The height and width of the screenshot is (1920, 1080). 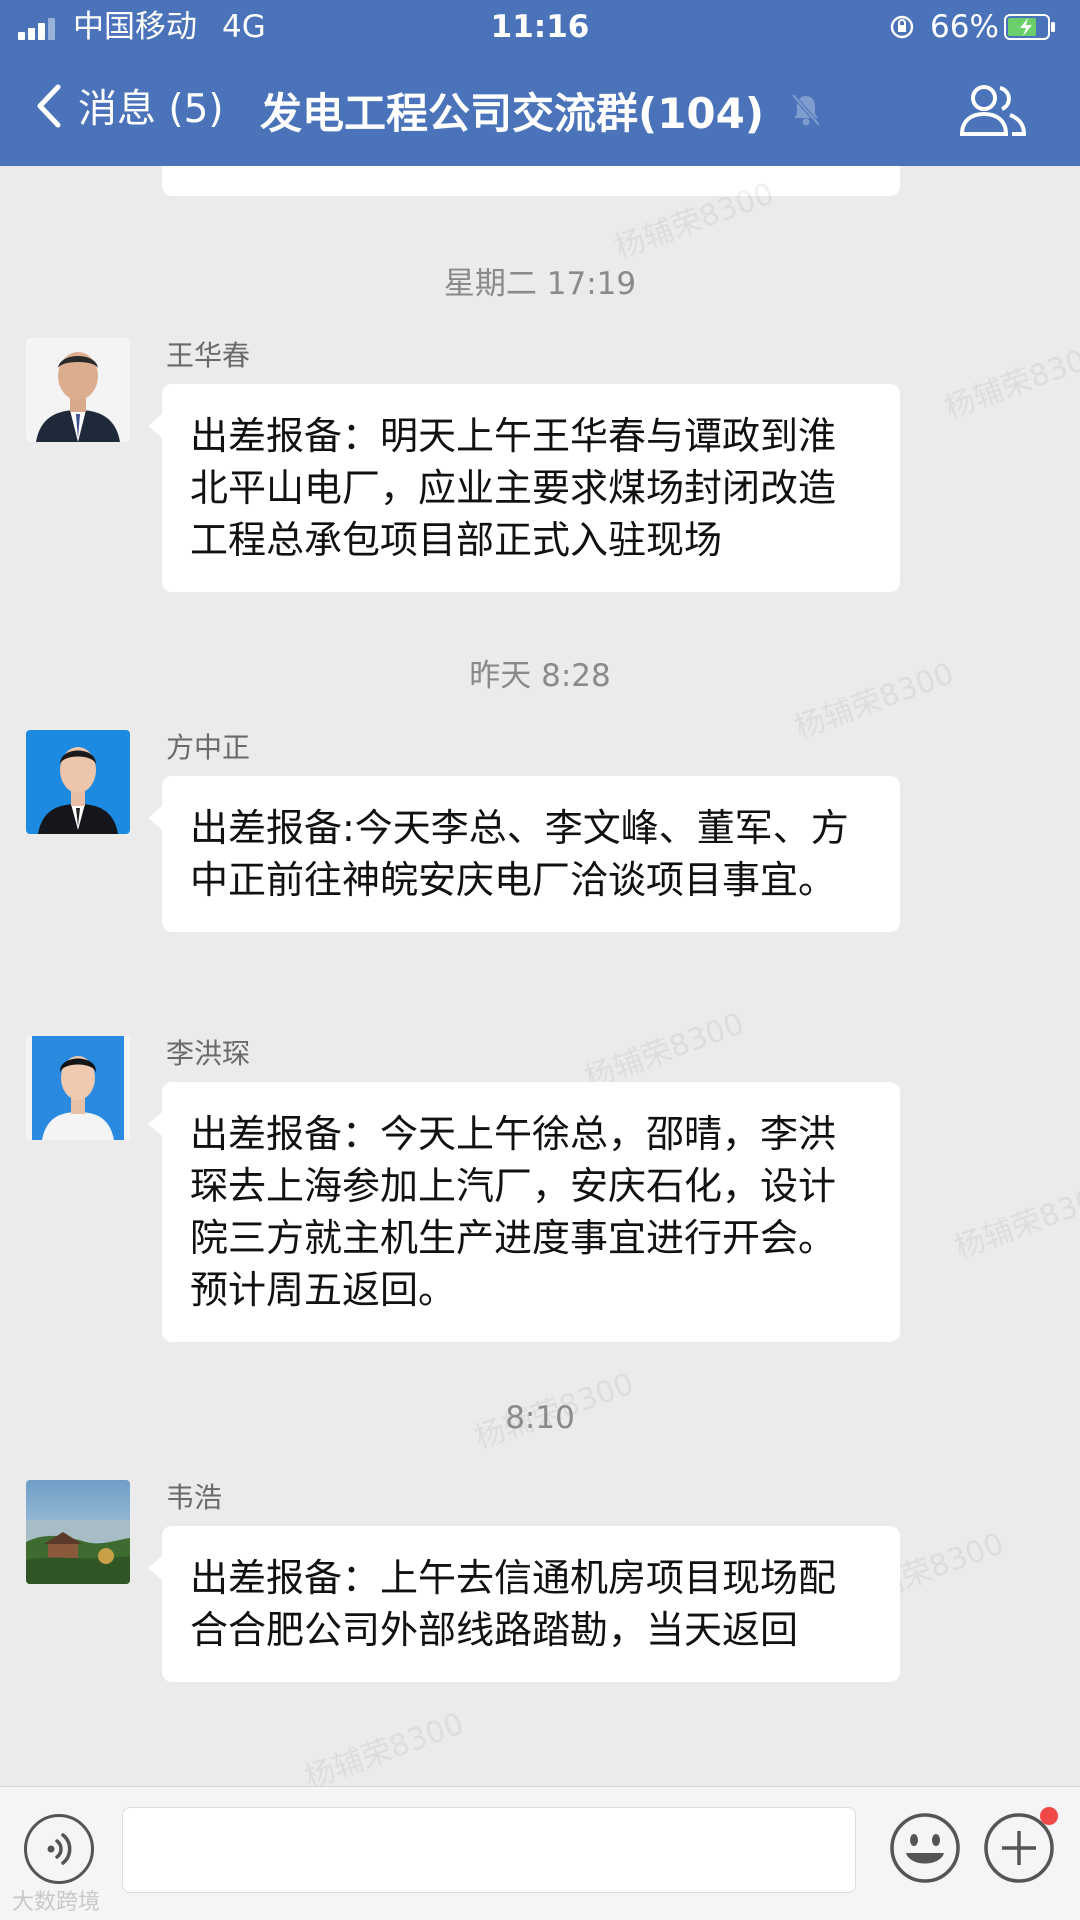 What do you see at coordinates (1029, 27) in the screenshot?
I see `battery-icon` at bounding box center [1029, 27].